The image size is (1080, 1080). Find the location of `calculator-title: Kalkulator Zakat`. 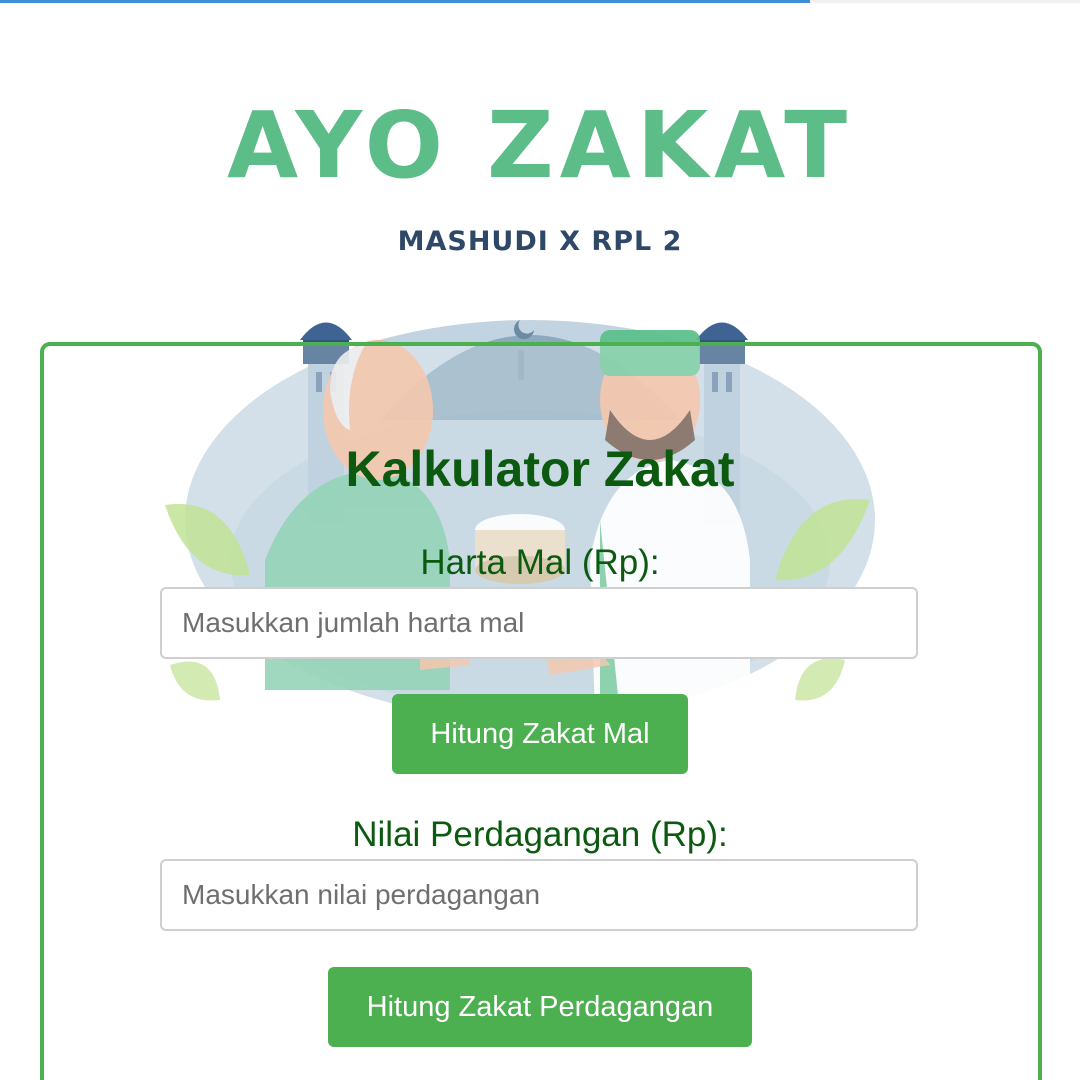

calculator-title: Kalkulator Zakat is located at coordinates (540, 469).